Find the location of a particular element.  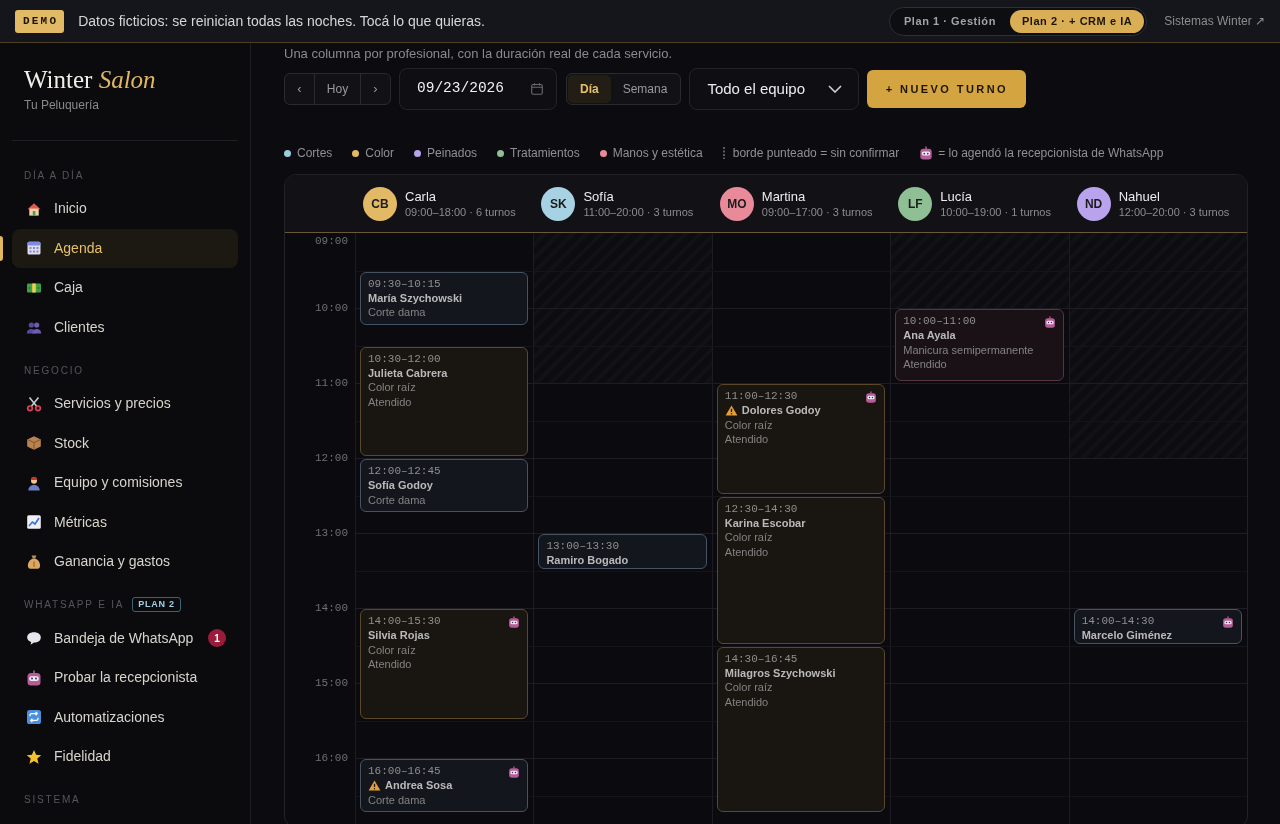

appointment-time: 11:00–12:30 is located at coordinates (761, 396).